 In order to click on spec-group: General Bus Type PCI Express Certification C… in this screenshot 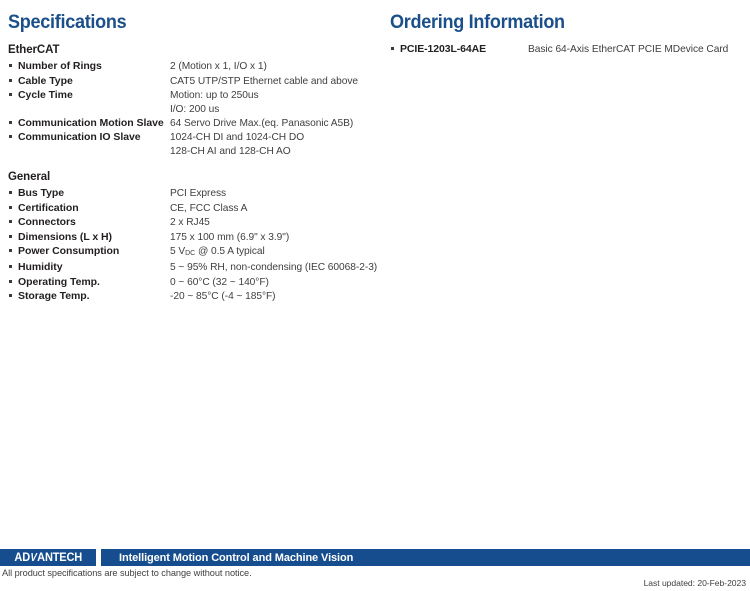, I will do `click(194, 237)`.